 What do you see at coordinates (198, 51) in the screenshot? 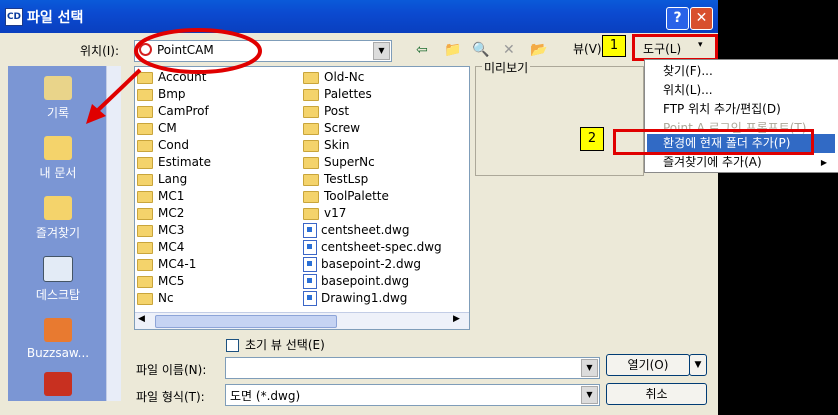
I see `location-ellipse` at bounding box center [198, 51].